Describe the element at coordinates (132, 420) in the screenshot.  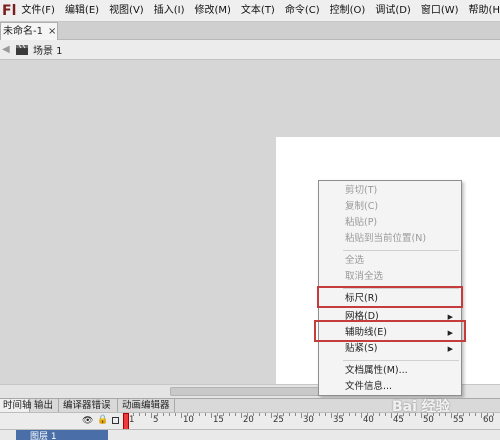
I see `ruler-frame-label: 1` at that location.